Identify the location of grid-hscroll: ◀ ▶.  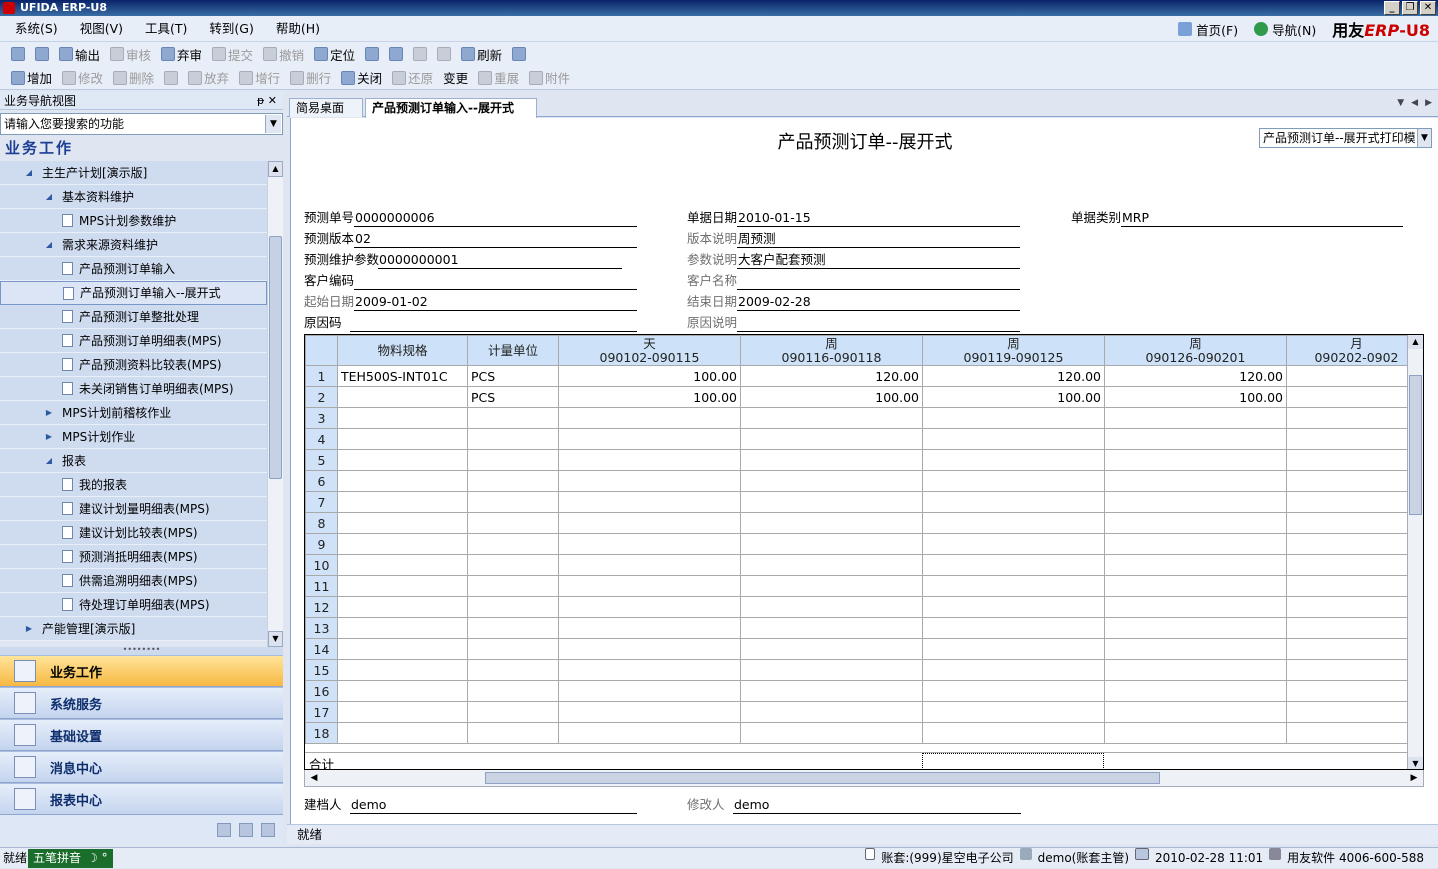
(864, 778).